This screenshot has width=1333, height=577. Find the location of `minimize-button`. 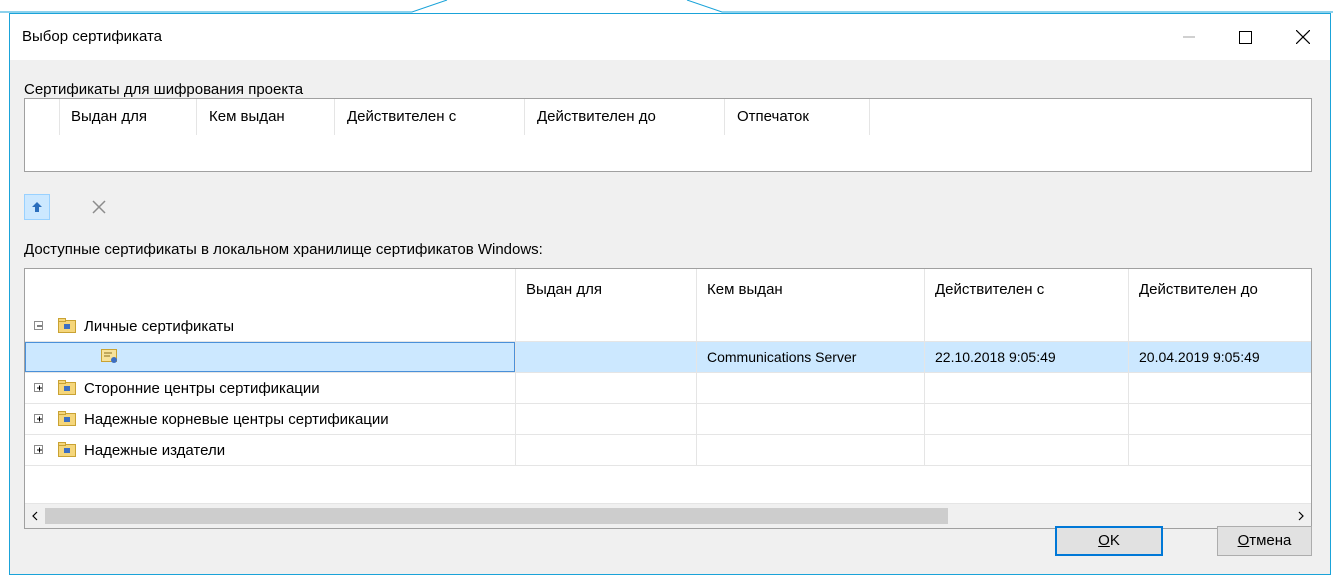

minimize-button is located at coordinates (1189, 37).